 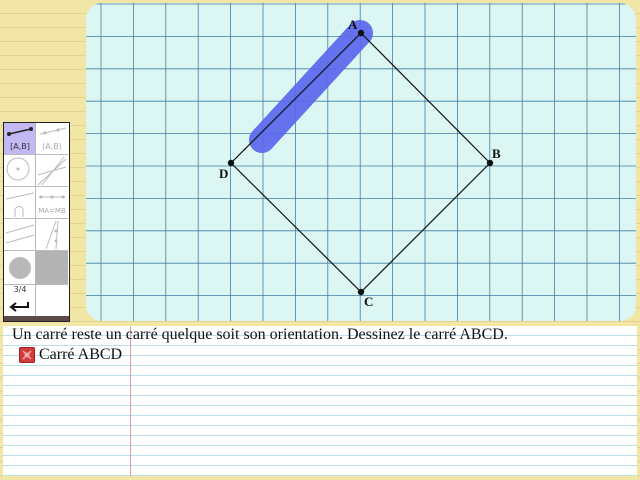 What do you see at coordinates (52, 268) in the screenshot?
I see `color-swatch` at bounding box center [52, 268].